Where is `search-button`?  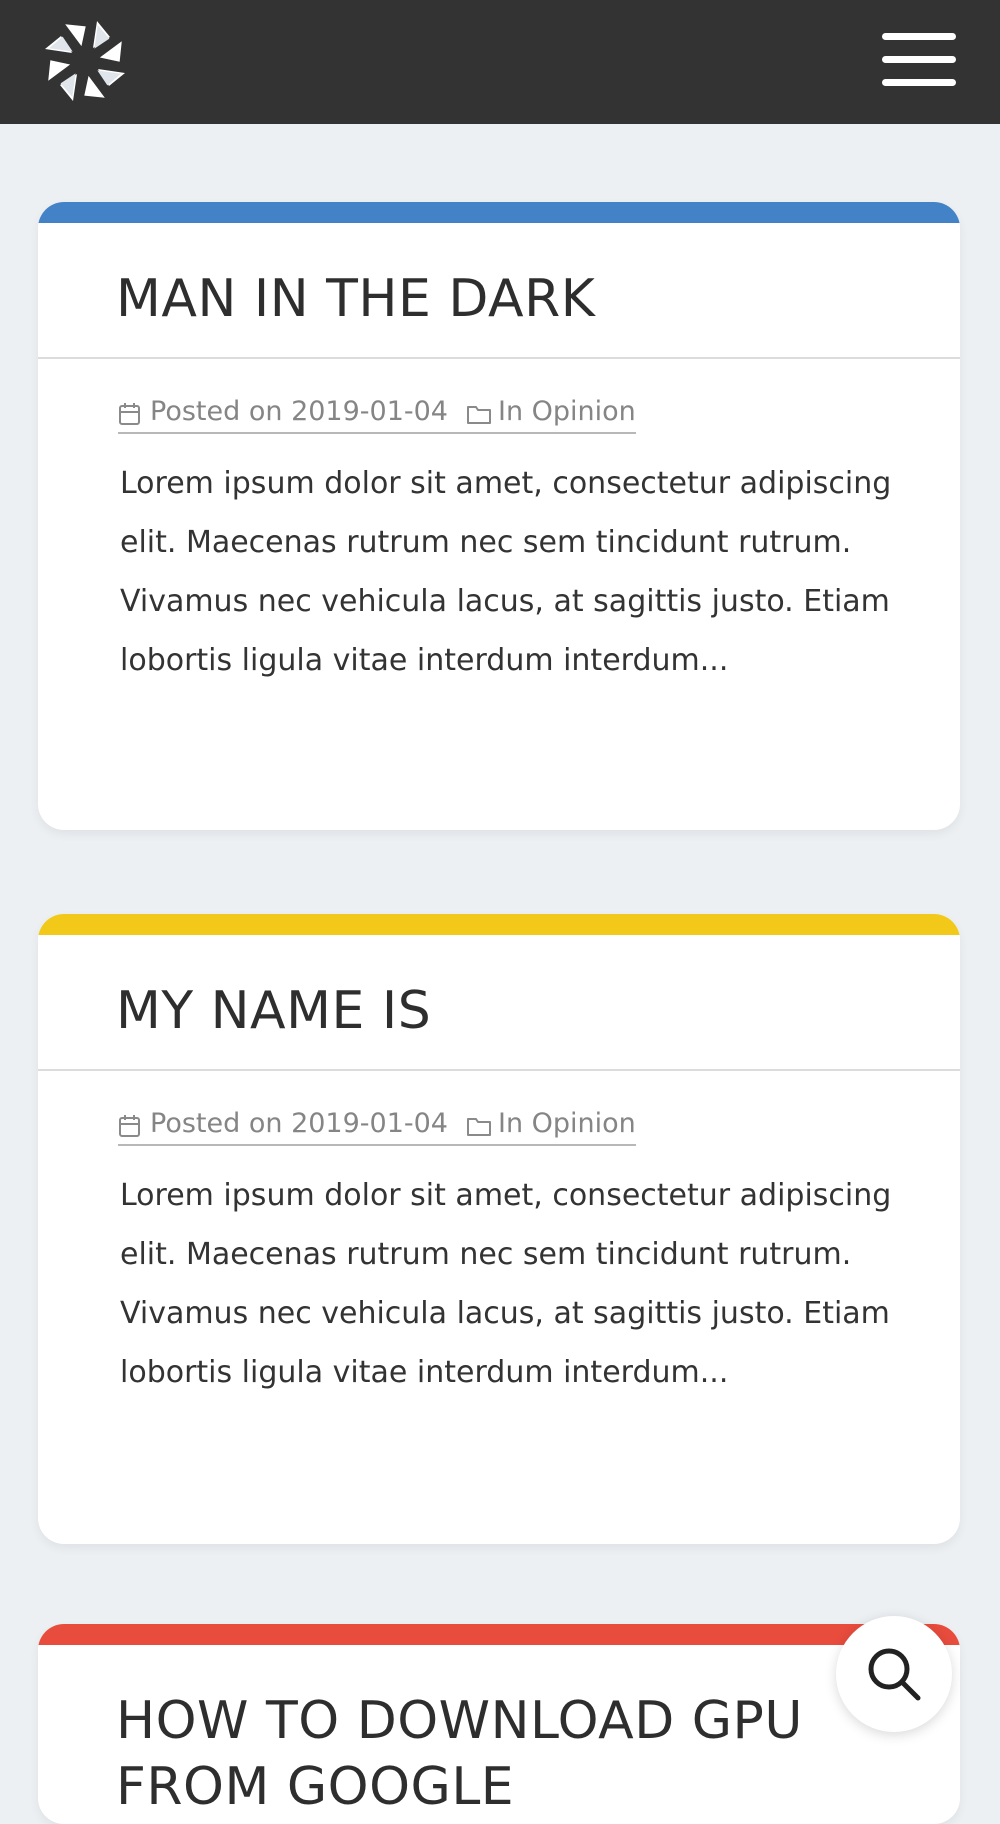
search-button is located at coordinates (894, 1674).